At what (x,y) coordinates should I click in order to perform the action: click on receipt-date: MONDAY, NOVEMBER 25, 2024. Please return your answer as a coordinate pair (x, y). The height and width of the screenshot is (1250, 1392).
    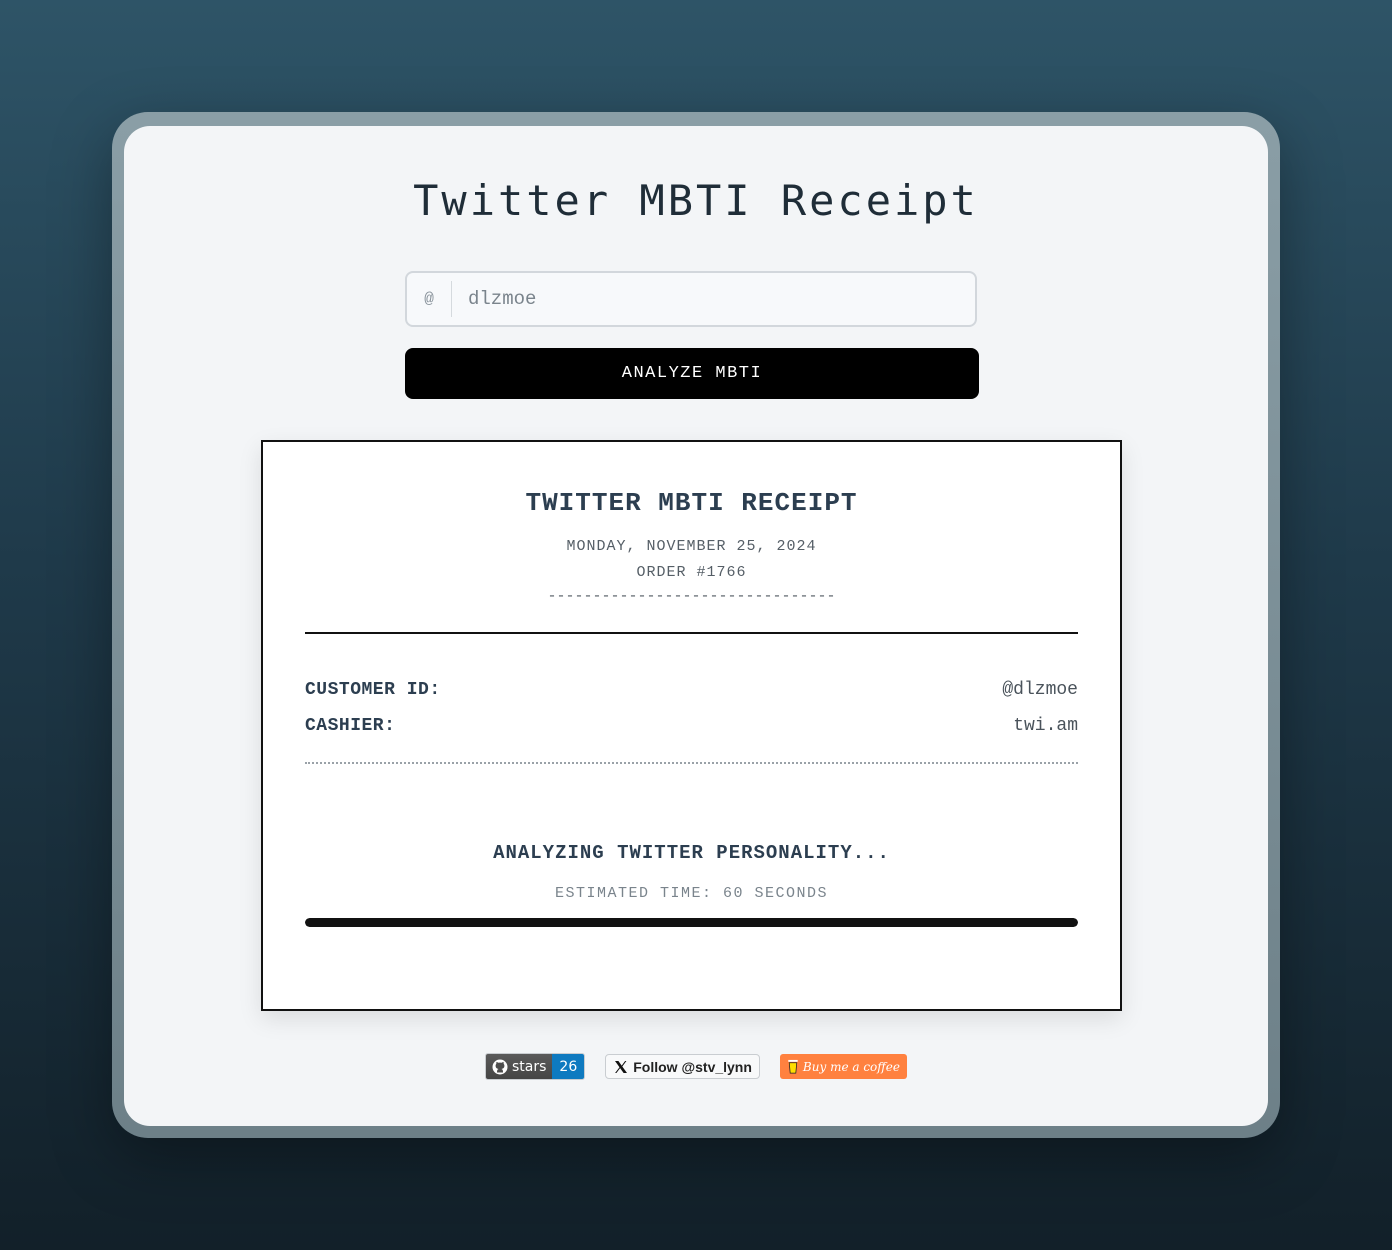
    Looking at the image, I should click on (691, 546).